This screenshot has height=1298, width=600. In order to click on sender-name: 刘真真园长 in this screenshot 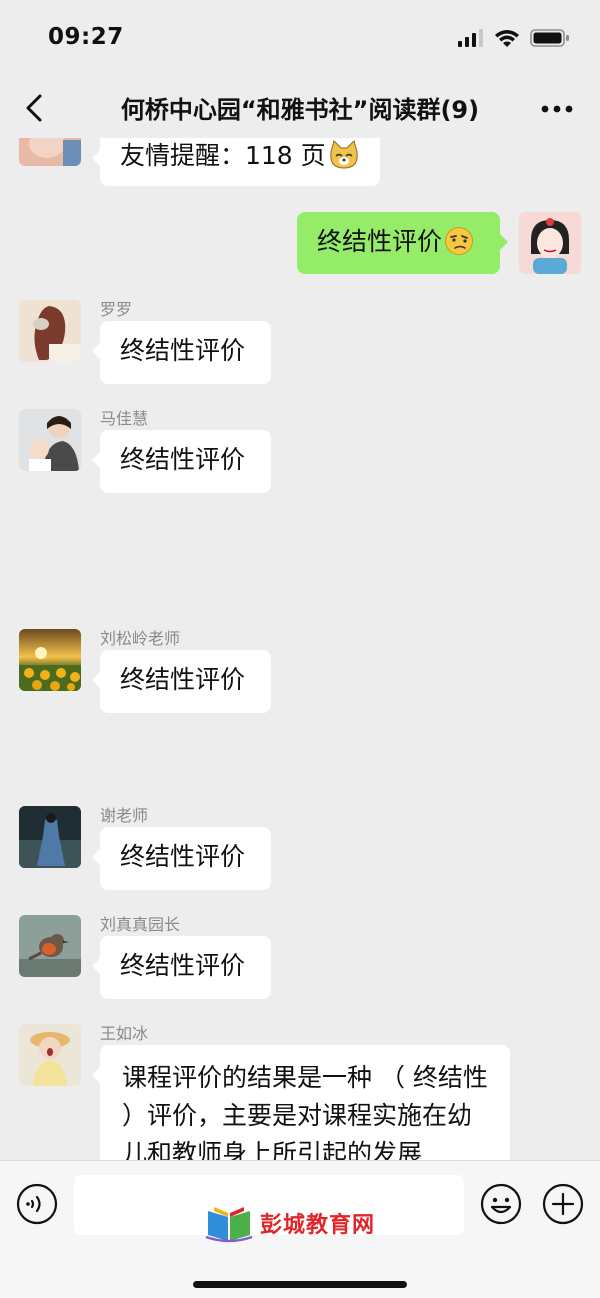, I will do `click(140, 924)`.